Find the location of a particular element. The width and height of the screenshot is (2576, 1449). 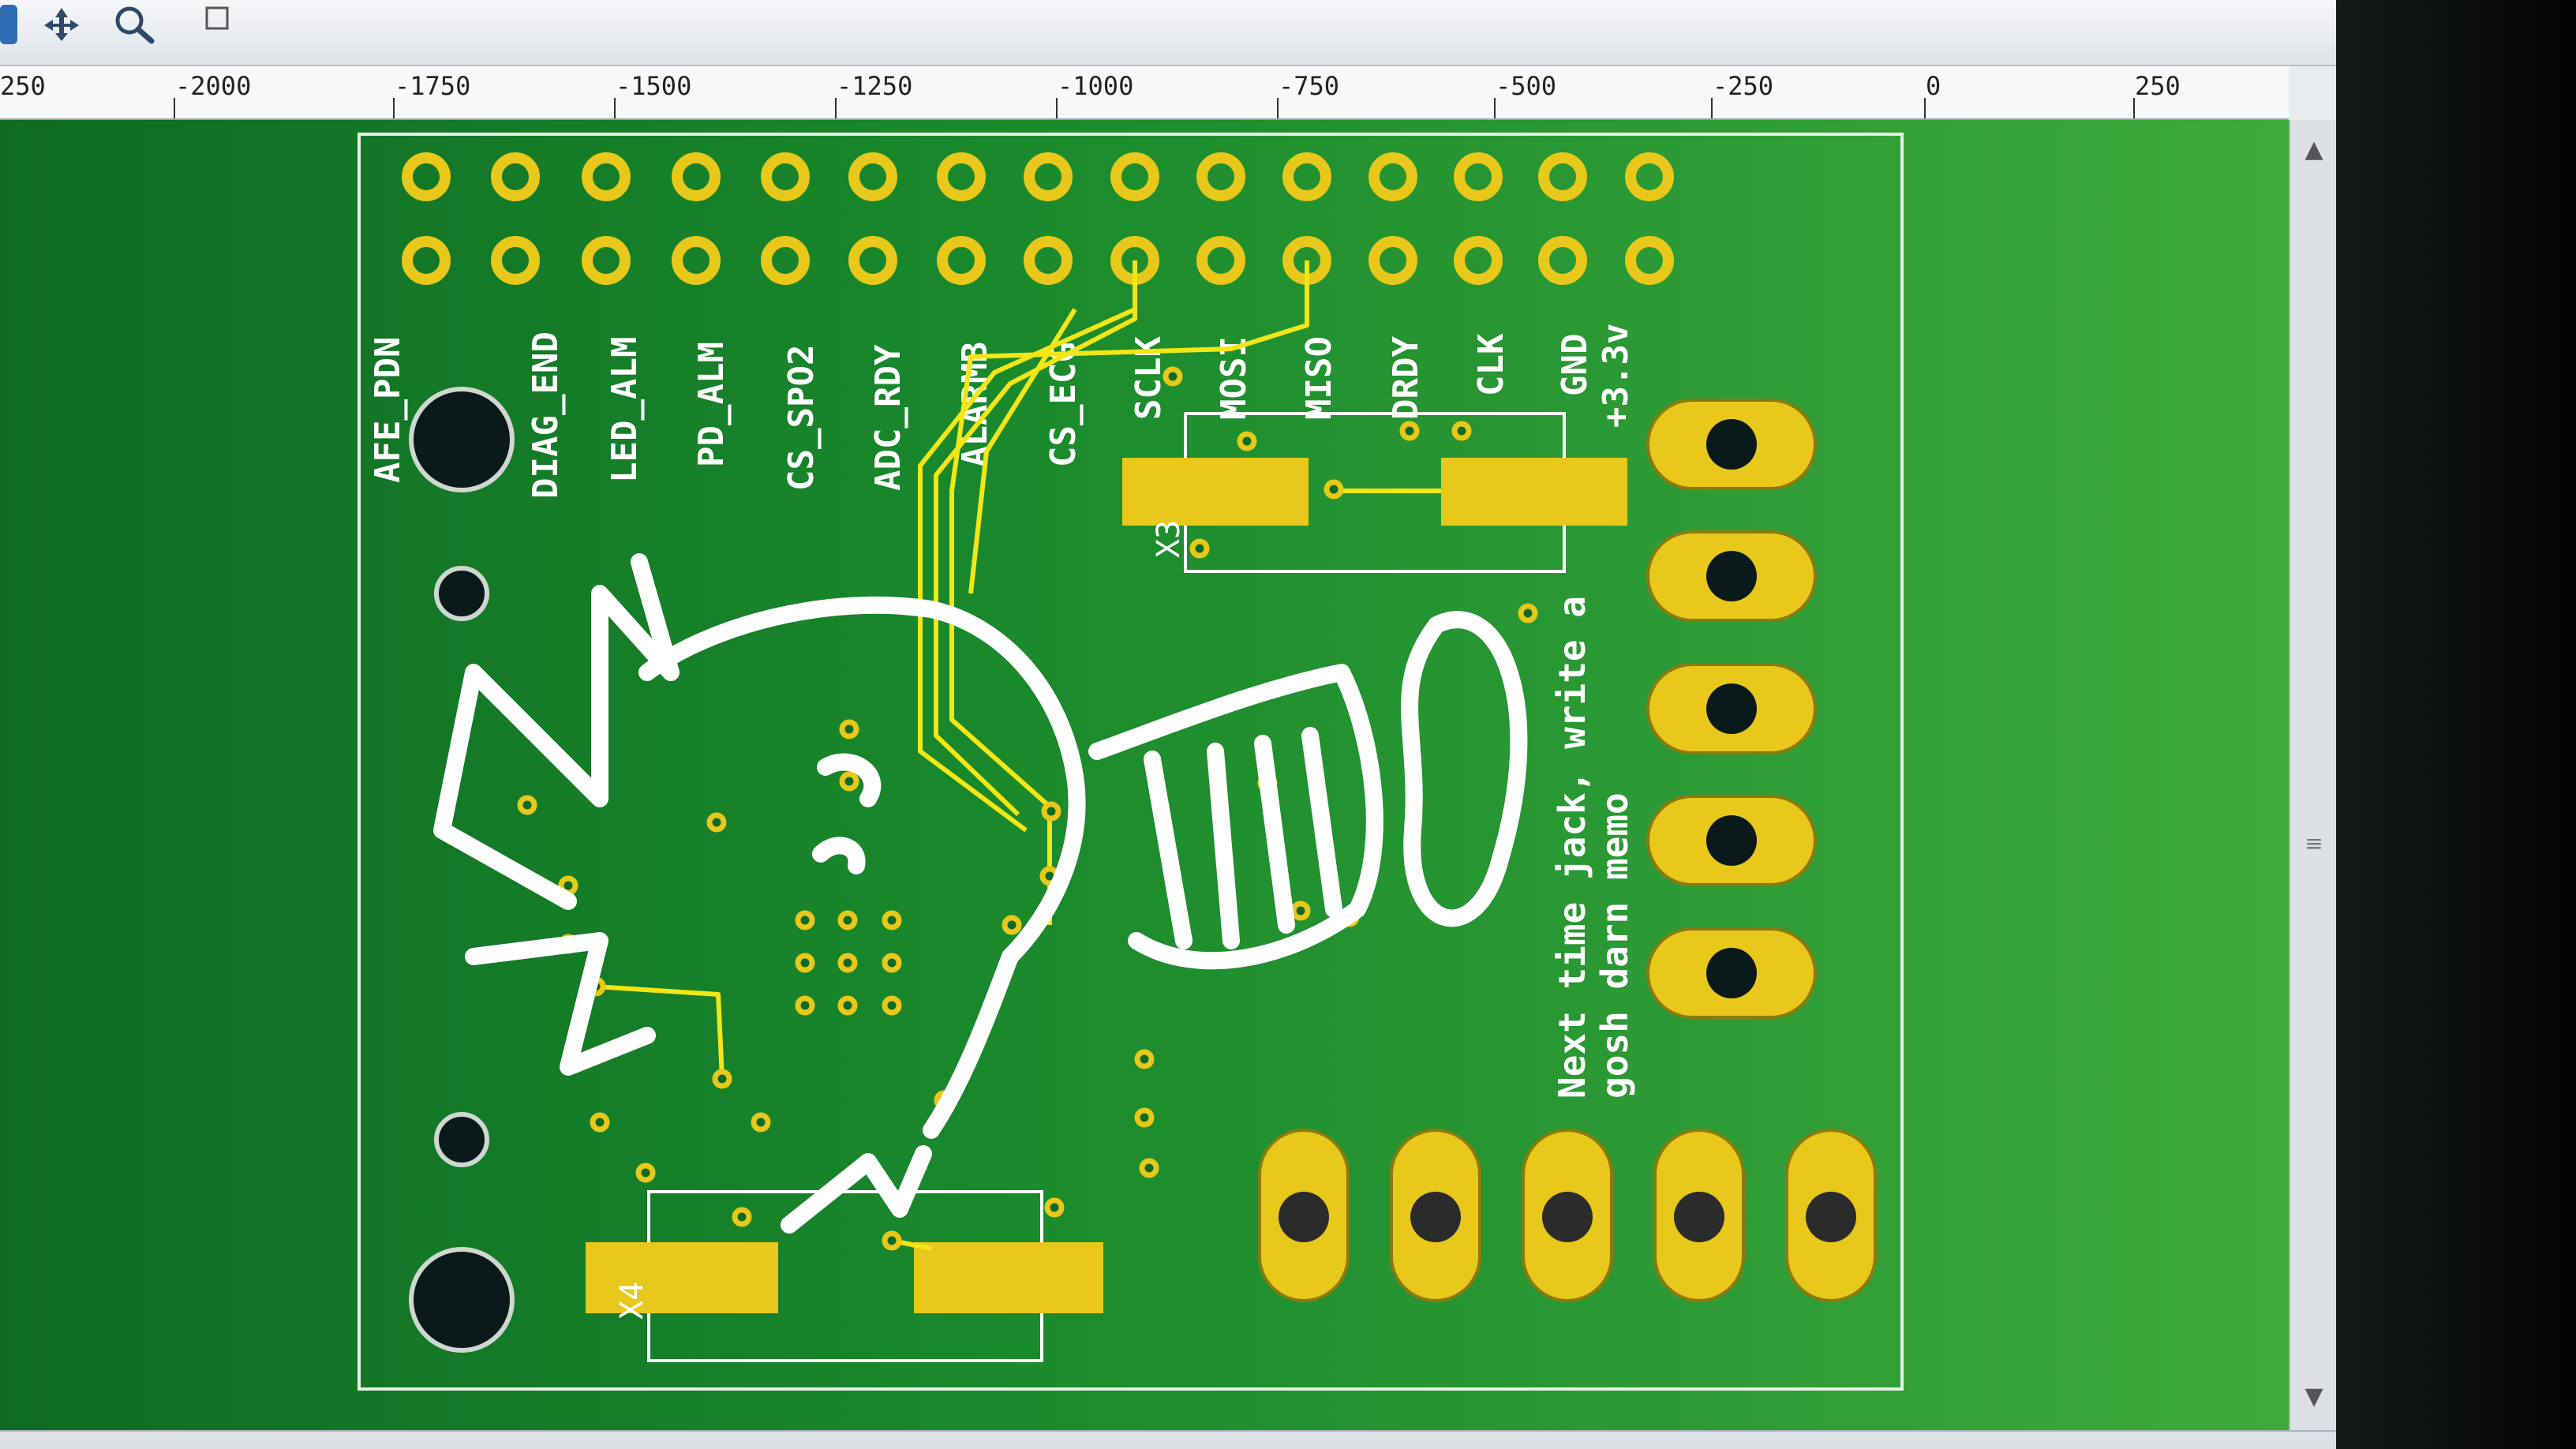

horizontal-scrollbar is located at coordinates (1168, 1439).